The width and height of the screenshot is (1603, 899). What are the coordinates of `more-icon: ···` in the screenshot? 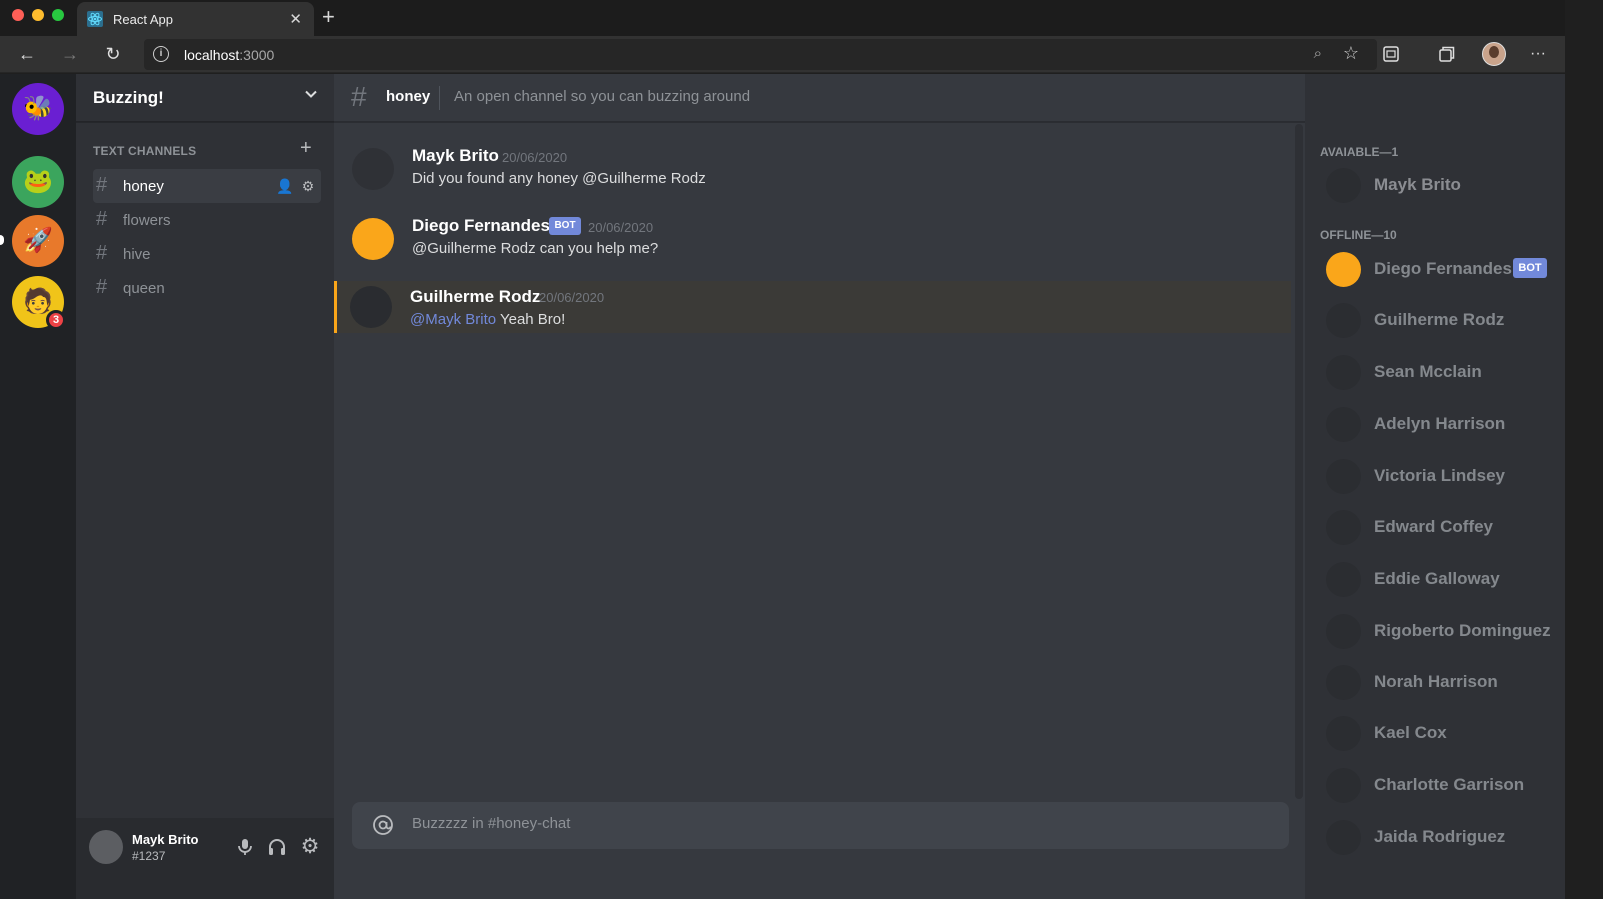 It's located at (1538, 54).